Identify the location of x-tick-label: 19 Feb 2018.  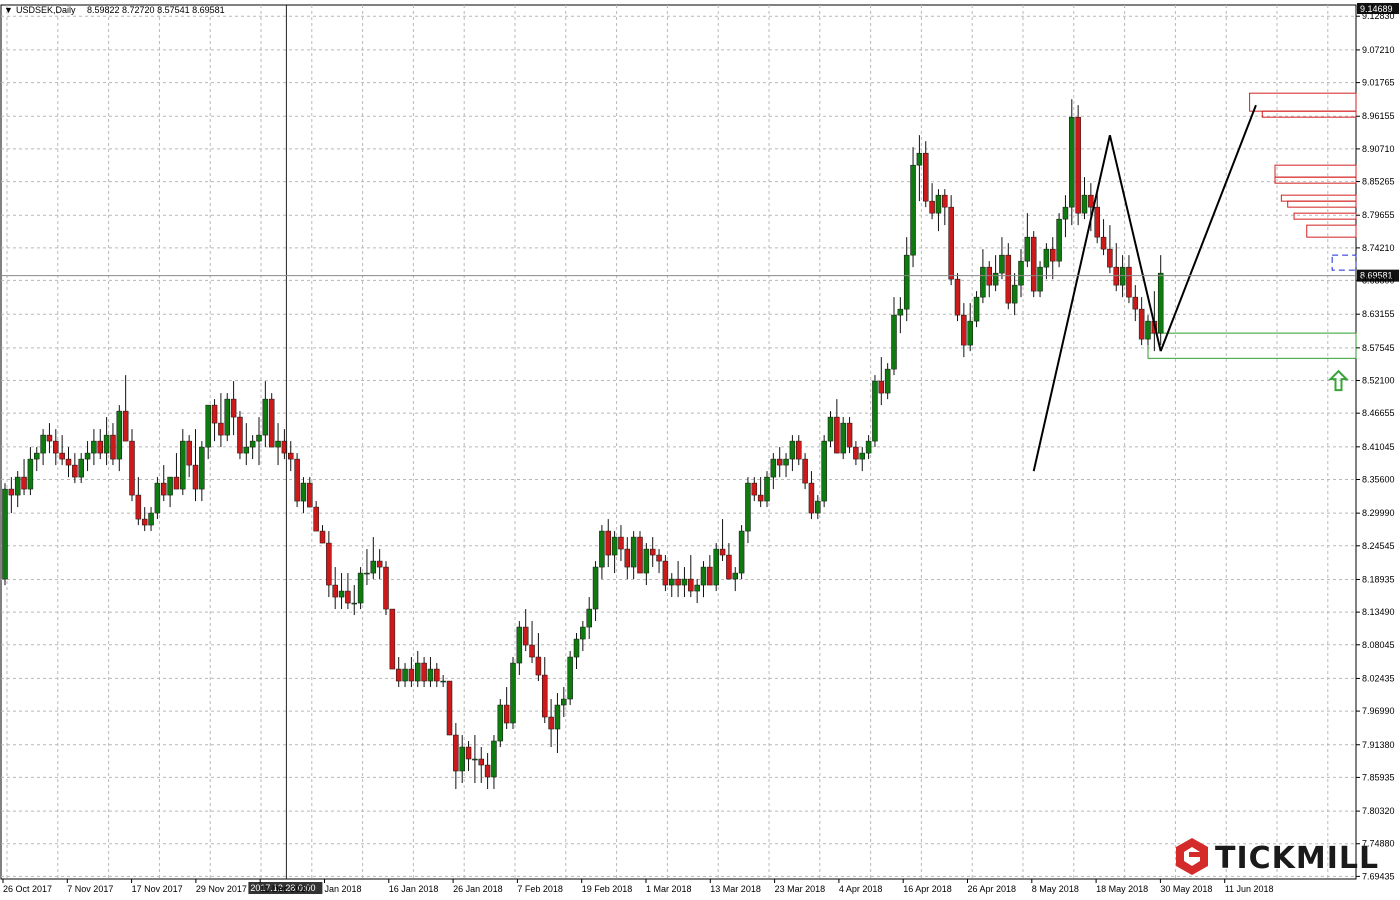
(607, 889).